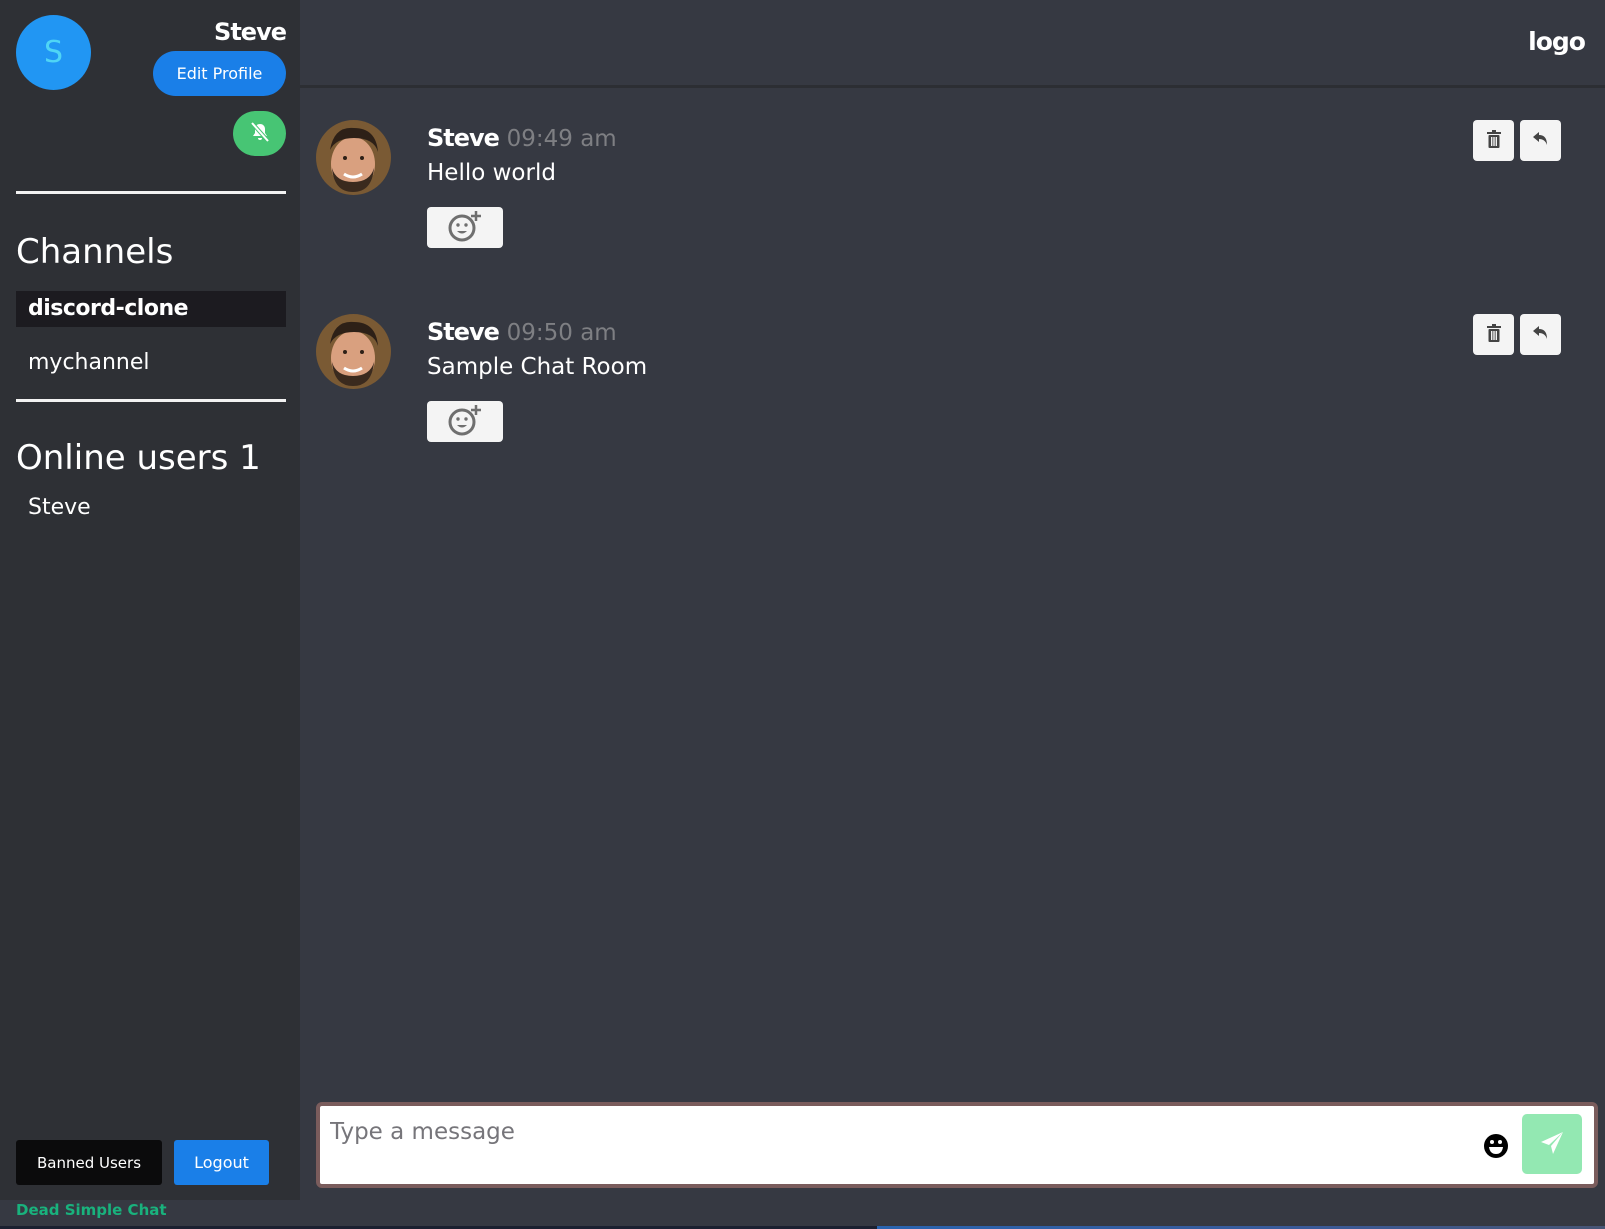 The image size is (1605, 1229). Describe the element at coordinates (561, 139) in the screenshot. I see `message-timestamp: 09:49 am` at that location.